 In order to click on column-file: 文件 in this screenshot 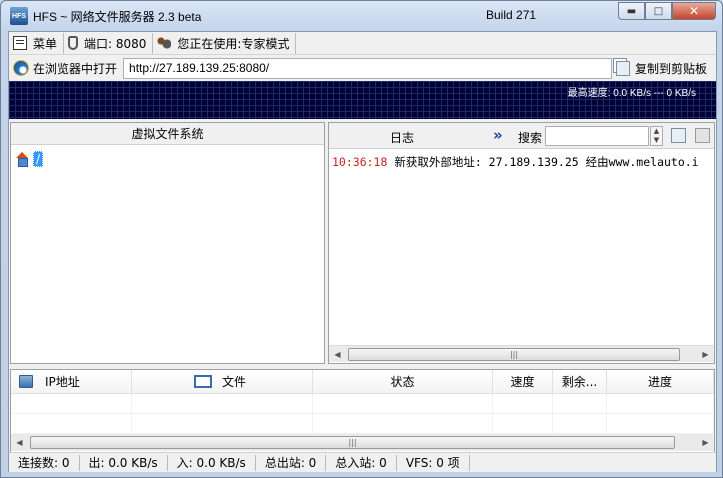, I will do `click(222, 381)`.